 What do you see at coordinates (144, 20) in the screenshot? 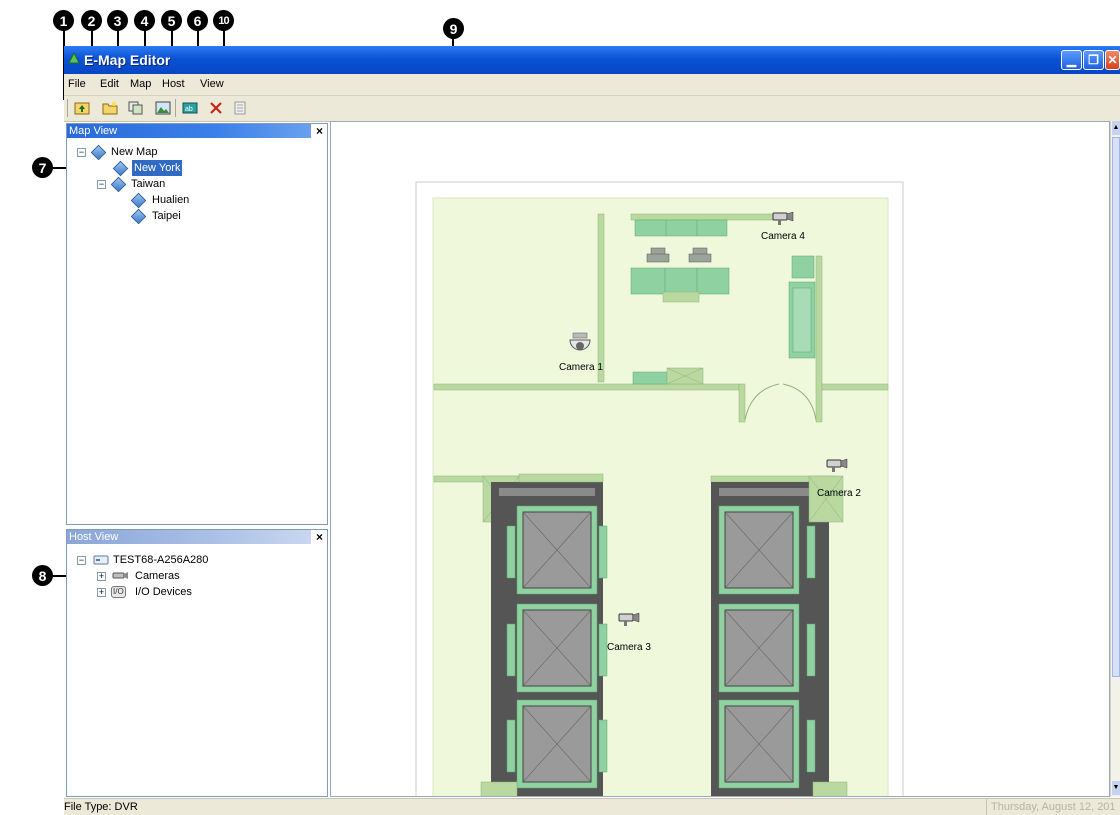
I see `callout-4: 4` at bounding box center [144, 20].